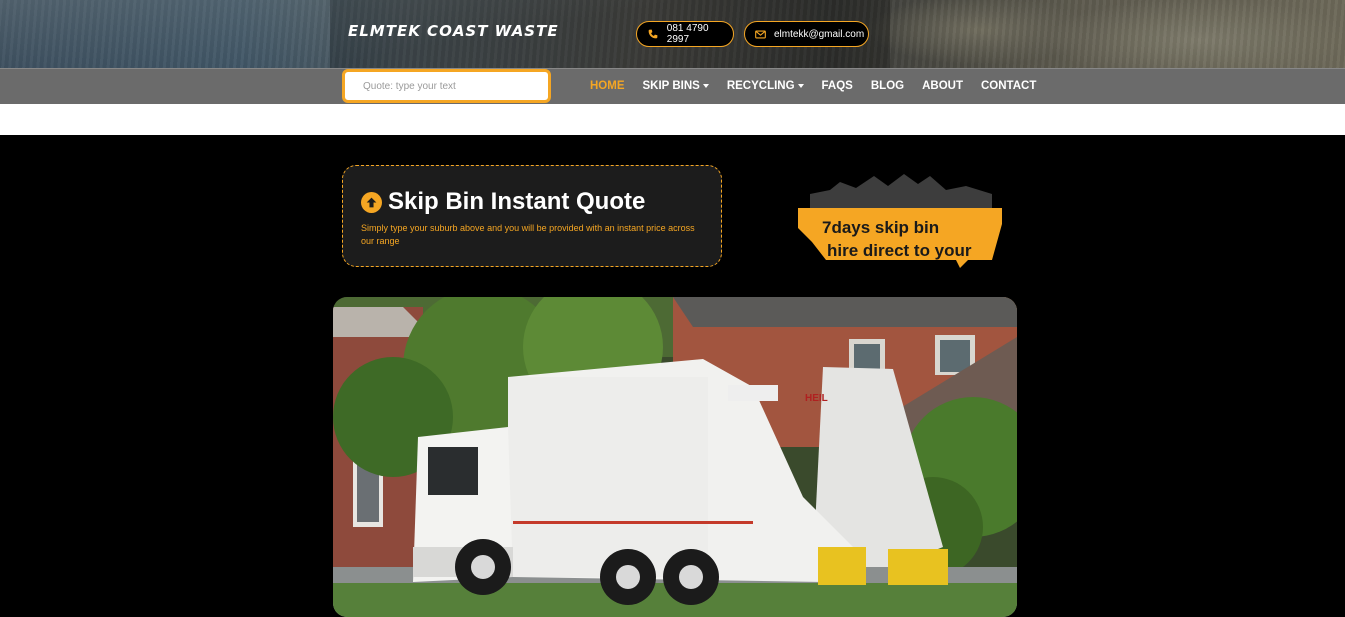 This screenshot has width=1345, height=617. I want to click on truck-badge: HEIL, so click(816, 398).